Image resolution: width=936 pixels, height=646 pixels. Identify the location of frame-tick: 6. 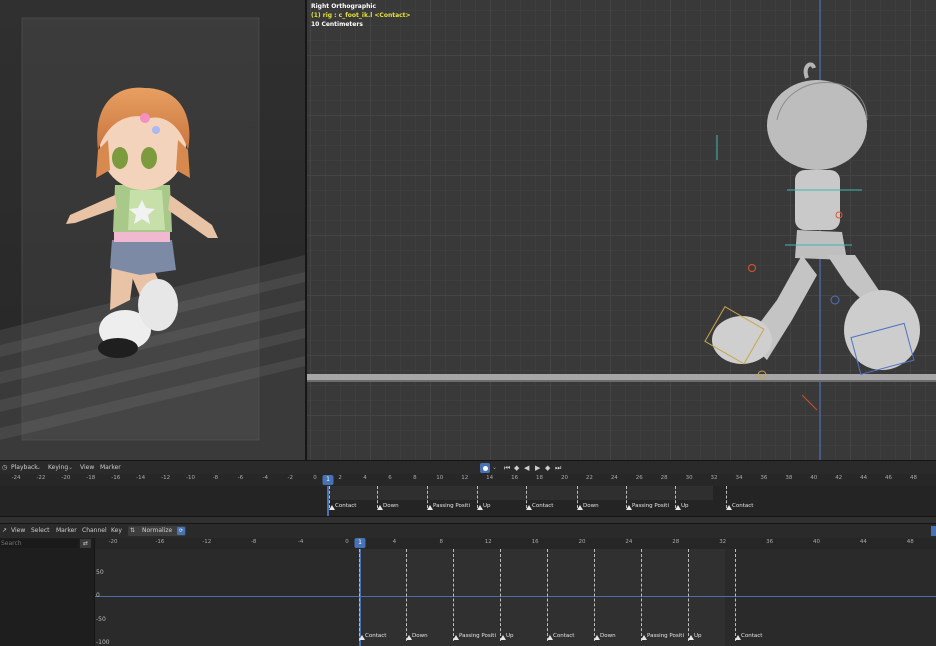
(390, 478).